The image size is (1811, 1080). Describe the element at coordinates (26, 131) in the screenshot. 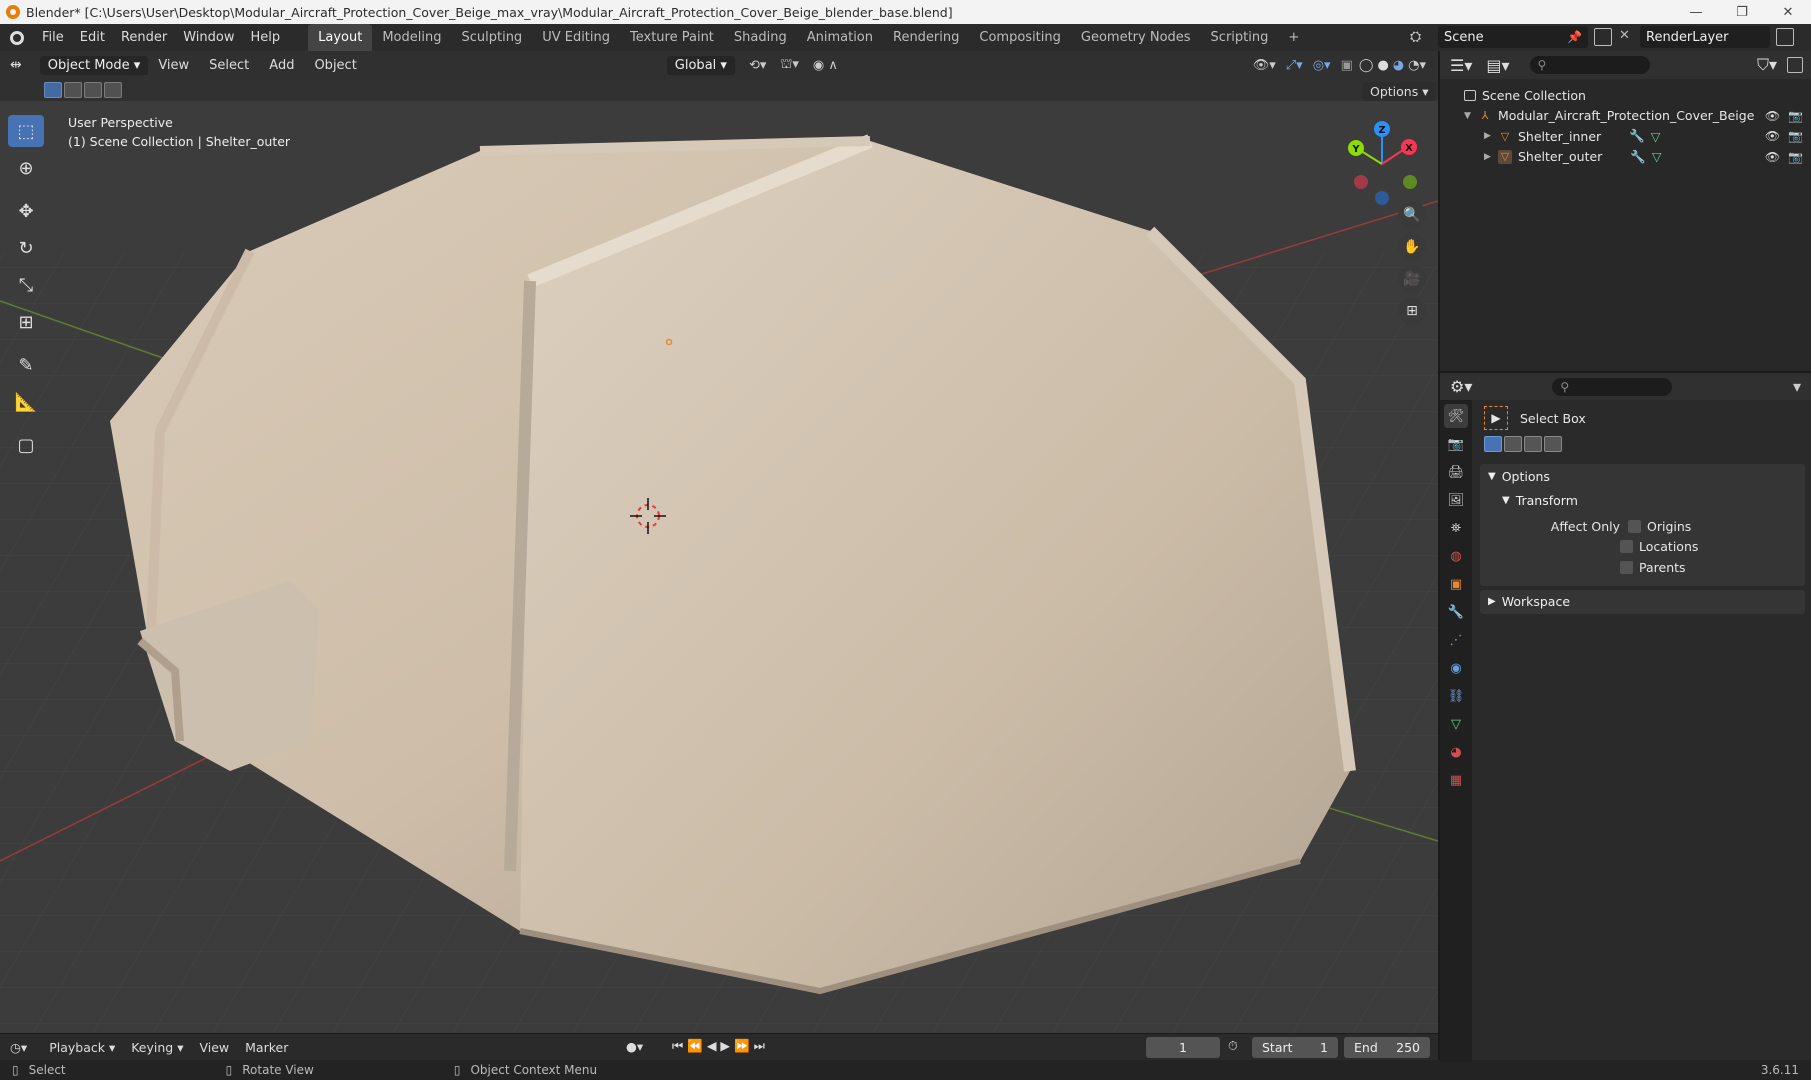

I see `select-box-tool-icon: ⬚` at that location.